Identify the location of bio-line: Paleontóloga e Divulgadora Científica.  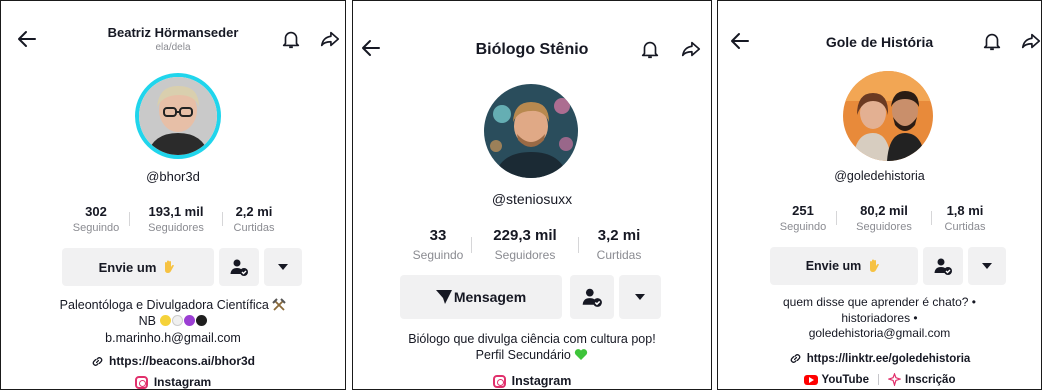
(164, 305).